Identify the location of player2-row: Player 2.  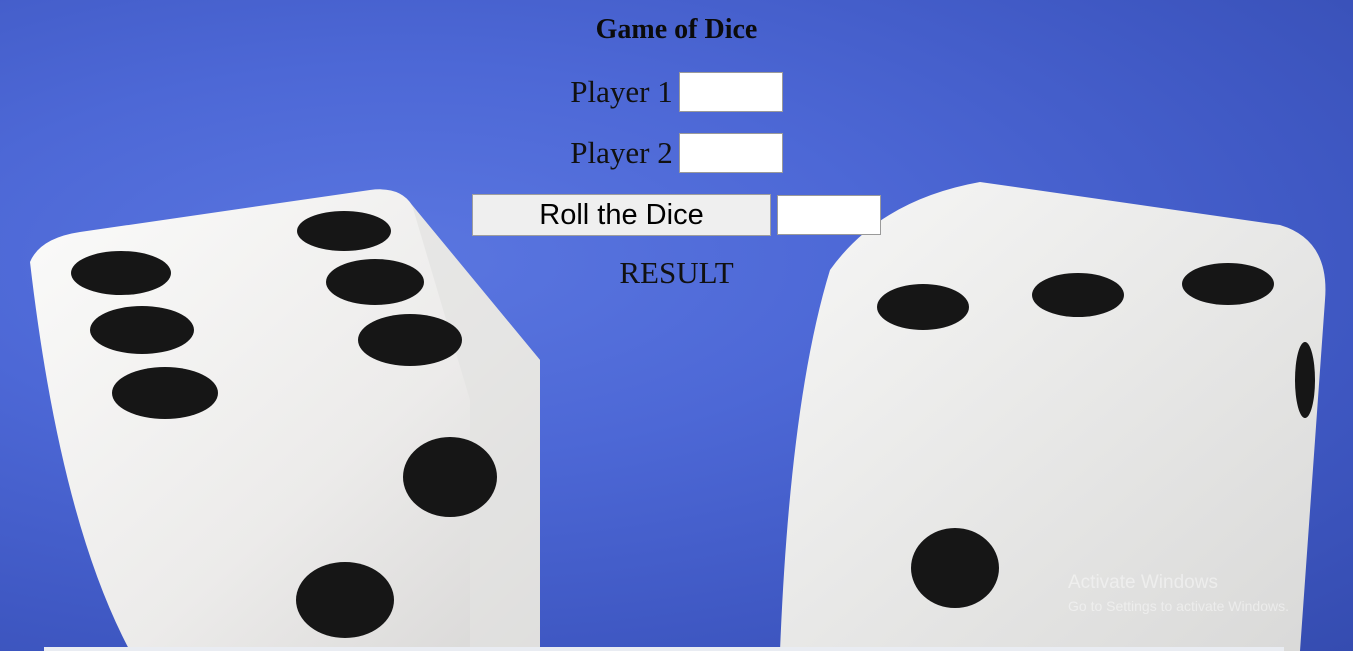
(676, 153).